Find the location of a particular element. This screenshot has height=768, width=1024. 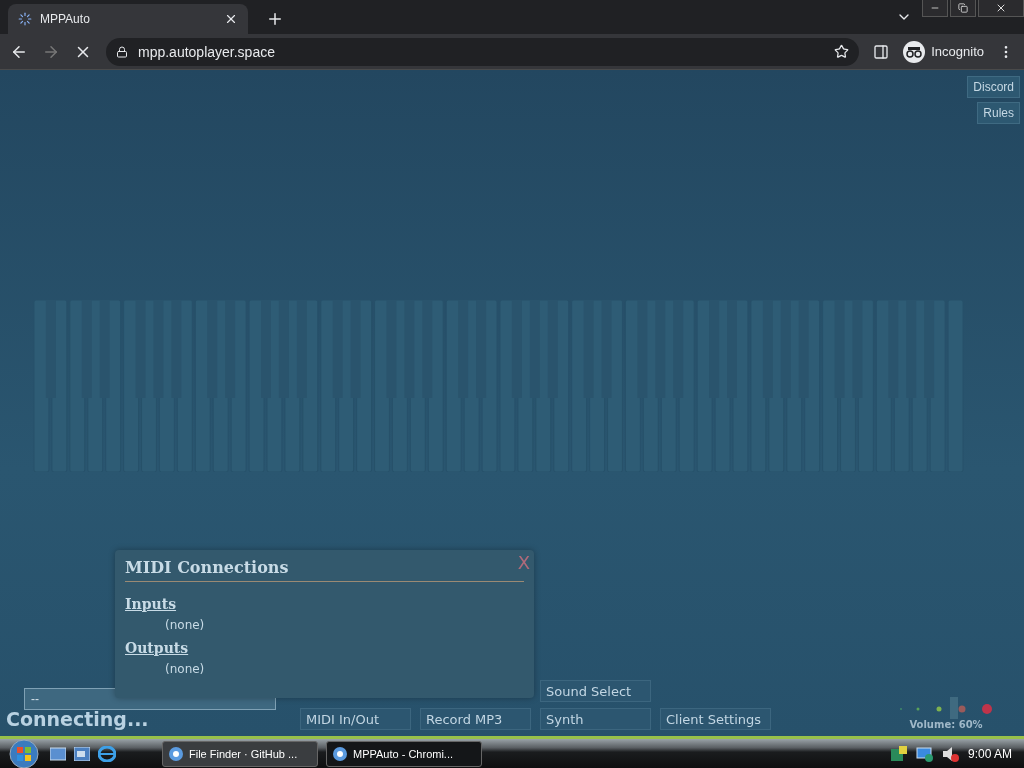

lock-icon is located at coordinates (122, 51).